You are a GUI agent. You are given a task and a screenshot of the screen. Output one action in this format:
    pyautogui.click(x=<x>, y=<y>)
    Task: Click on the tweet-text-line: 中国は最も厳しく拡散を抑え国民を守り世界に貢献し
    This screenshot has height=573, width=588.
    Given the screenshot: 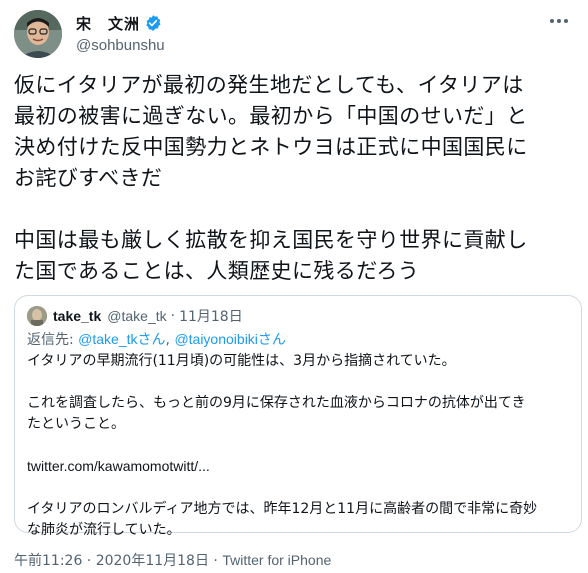 What is the action you would take?
    pyautogui.click(x=271, y=240)
    